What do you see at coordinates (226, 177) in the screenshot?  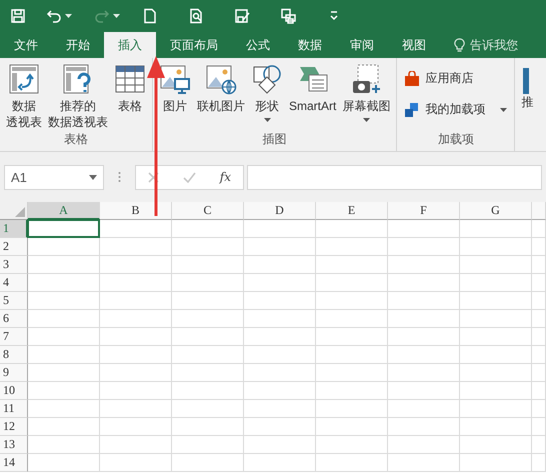 I see `insert-function-button: fx` at bounding box center [226, 177].